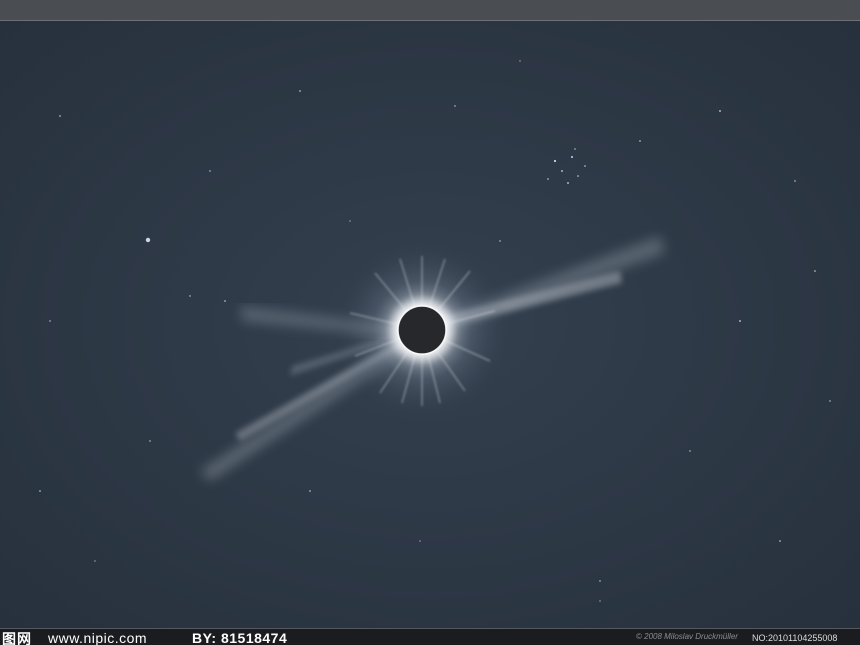 The height and width of the screenshot is (645, 860). Describe the element at coordinates (17, 638) in the screenshot. I see `site-logo: 图网` at that location.